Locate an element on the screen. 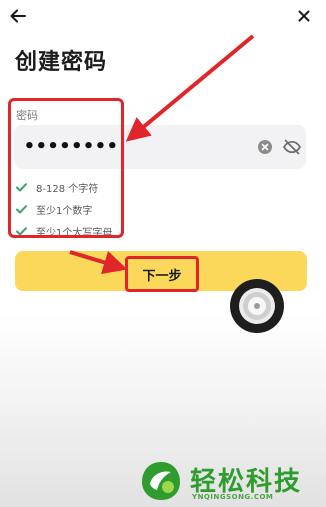  annotation-highlight-box is located at coordinates (66, 168).